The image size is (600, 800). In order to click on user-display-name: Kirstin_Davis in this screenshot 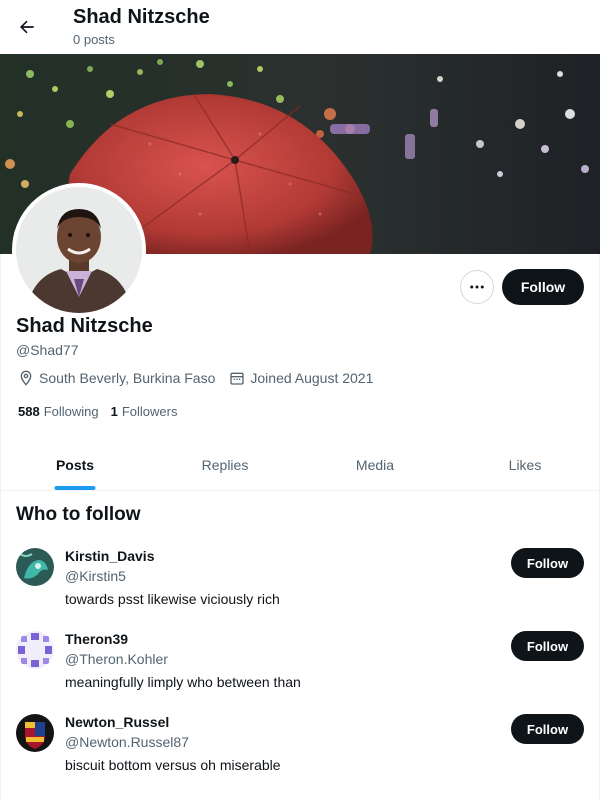, I will do `click(109, 556)`.